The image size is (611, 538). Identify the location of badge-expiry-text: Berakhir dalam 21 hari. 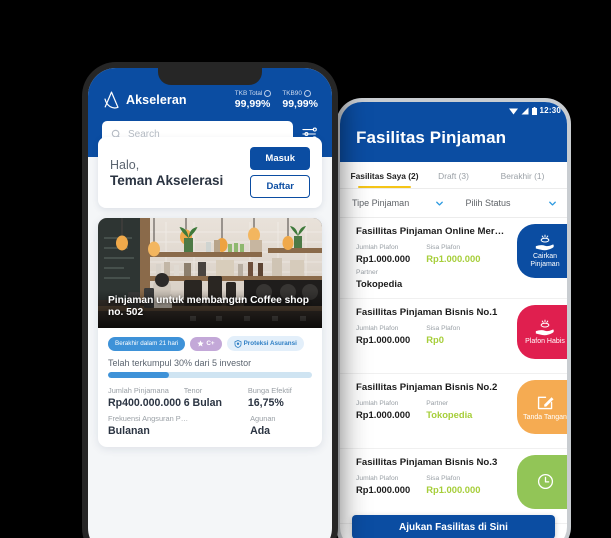
(147, 343).